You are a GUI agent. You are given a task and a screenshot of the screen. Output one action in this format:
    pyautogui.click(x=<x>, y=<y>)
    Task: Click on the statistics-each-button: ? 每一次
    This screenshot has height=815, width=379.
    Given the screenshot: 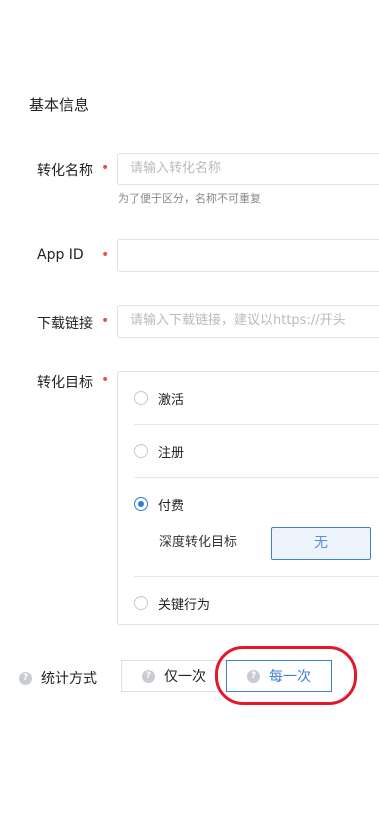 What is the action you would take?
    pyautogui.click(x=279, y=676)
    